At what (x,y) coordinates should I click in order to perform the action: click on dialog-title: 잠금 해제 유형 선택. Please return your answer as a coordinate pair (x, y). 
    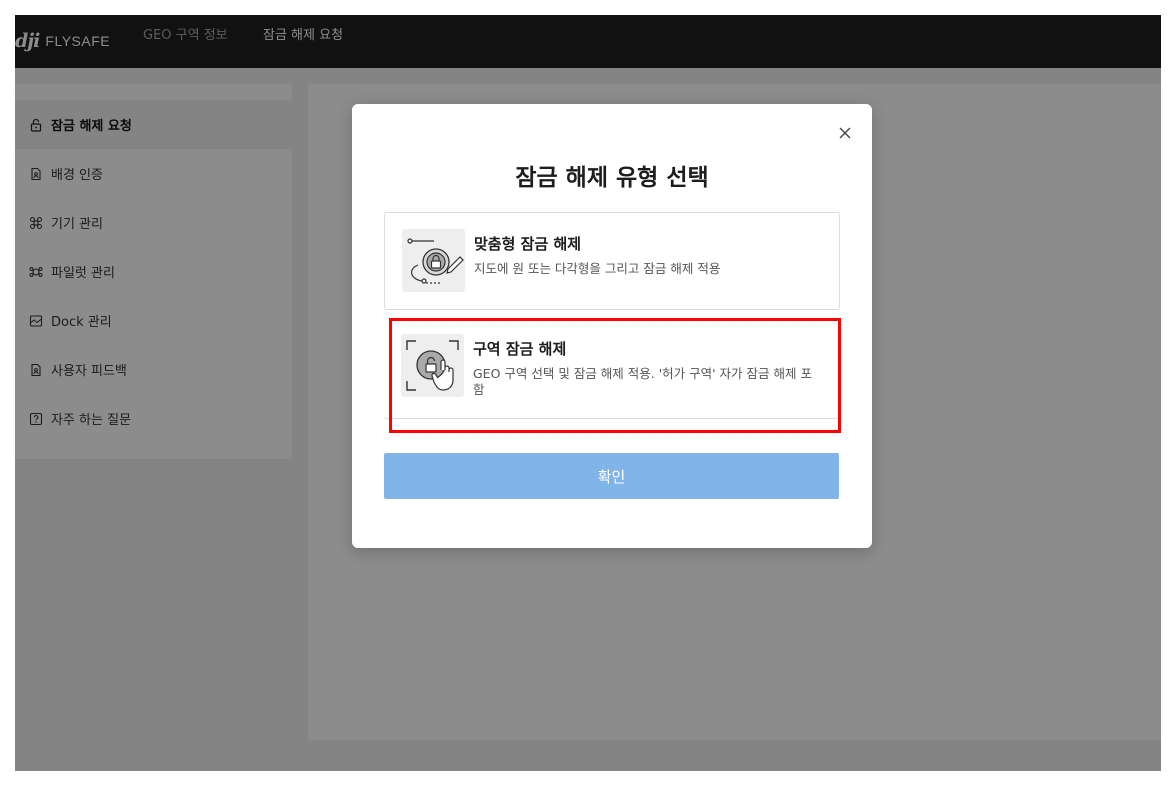
    Looking at the image, I should click on (612, 178).